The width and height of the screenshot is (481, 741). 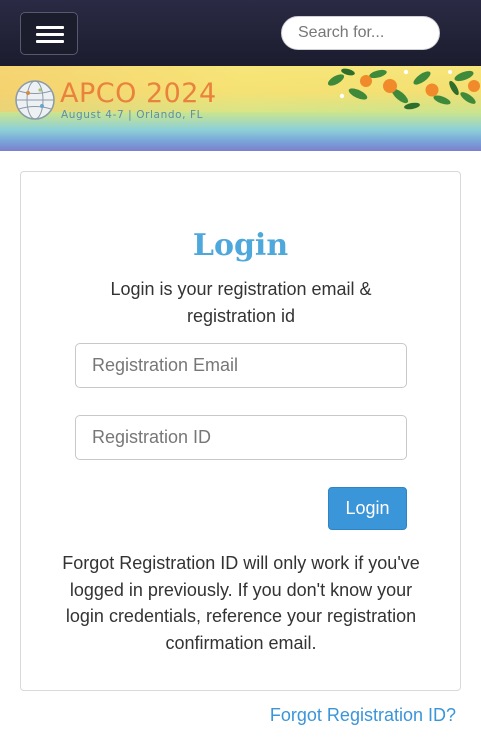 What do you see at coordinates (241, 365) in the screenshot?
I see `registration-email-field` at bounding box center [241, 365].